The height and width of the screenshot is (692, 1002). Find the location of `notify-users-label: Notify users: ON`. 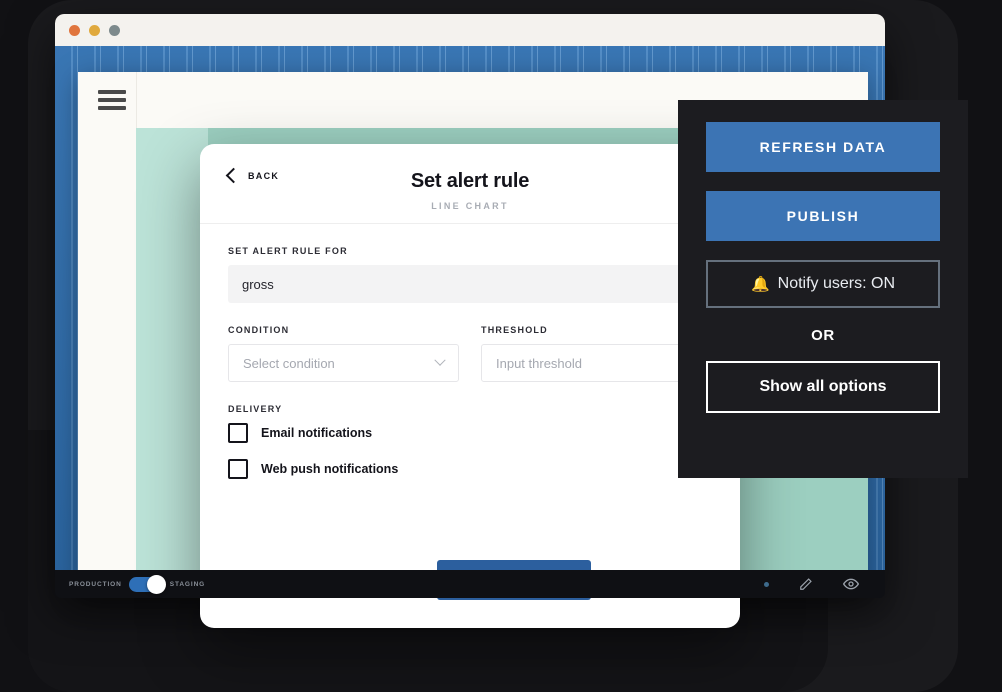

notify-users-label: Notify users: ON is located at coordinates (836, 283).